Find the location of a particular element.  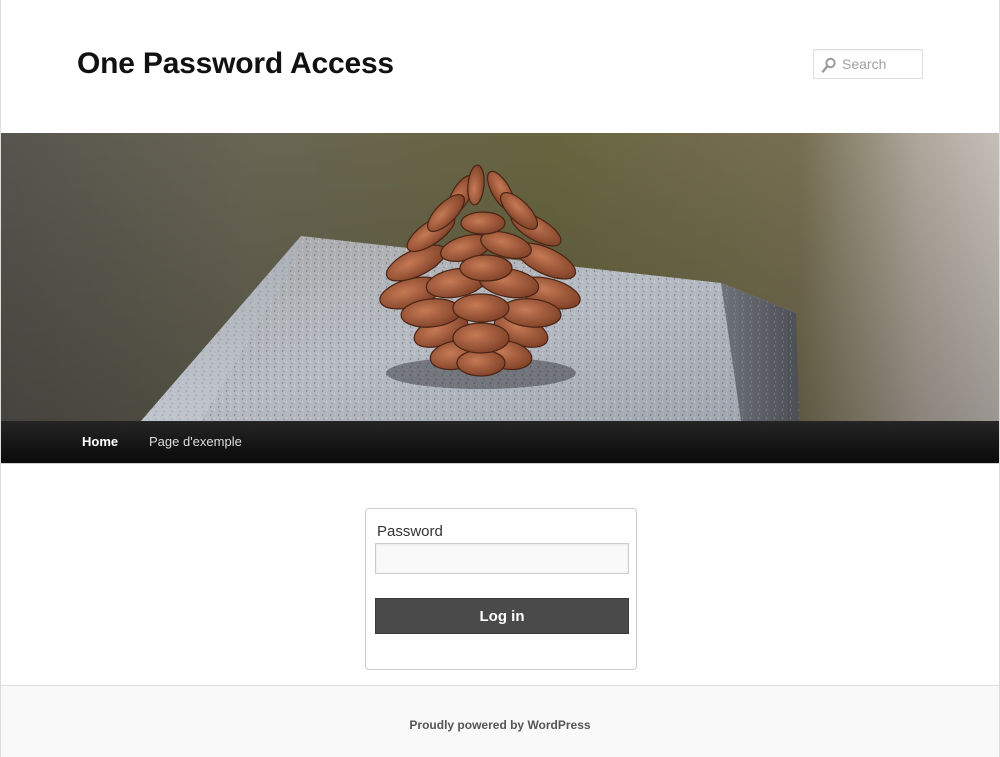

password-label: Password is located at coordinates (410, 531).